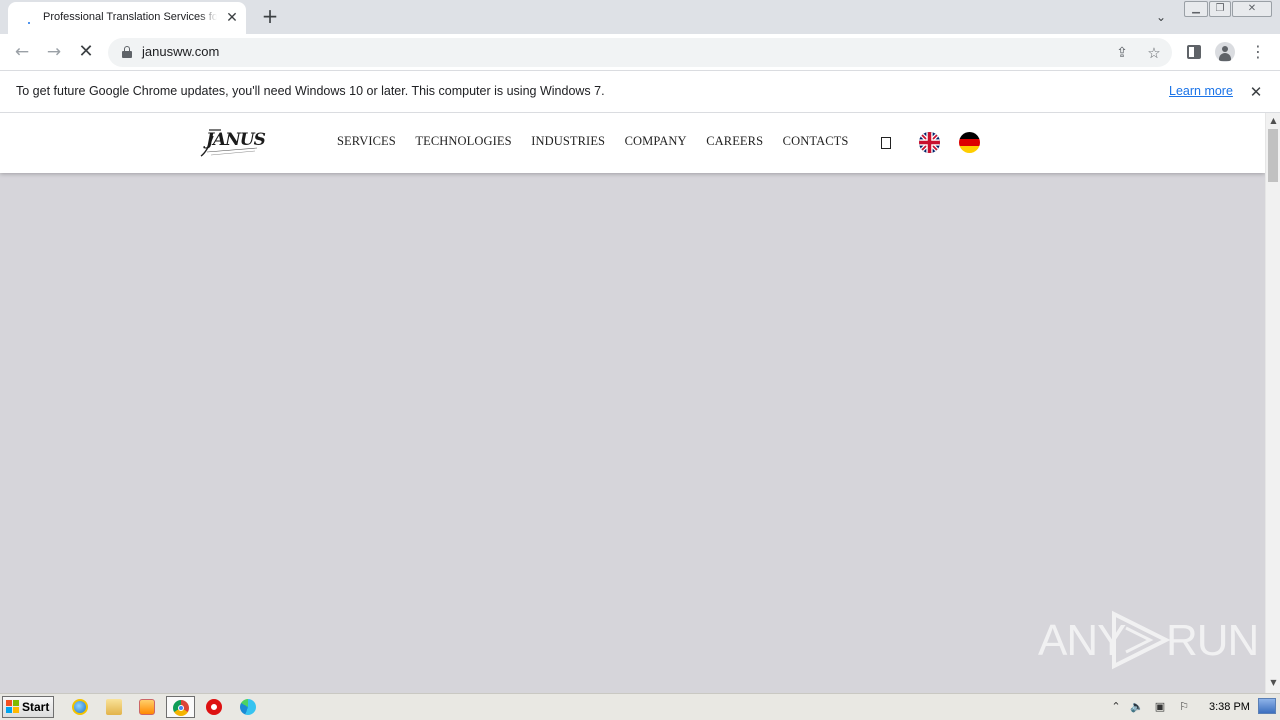 The image size is (1280, 720). Describe the element at coordinates (248, 707) in the screenshot. I see `edge-icon` at that location.